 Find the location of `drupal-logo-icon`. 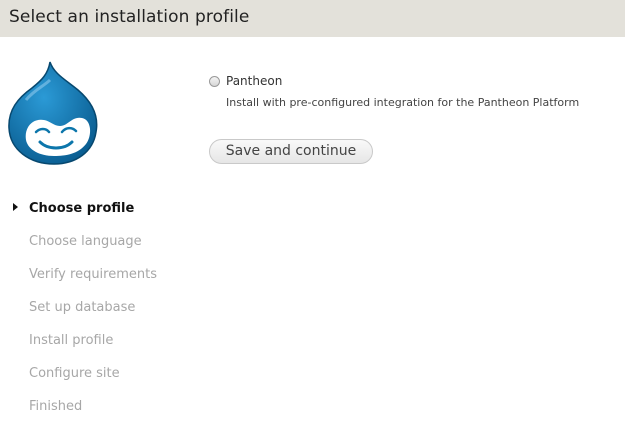

drupal-logo-icon is located at coordinates (53, 113).